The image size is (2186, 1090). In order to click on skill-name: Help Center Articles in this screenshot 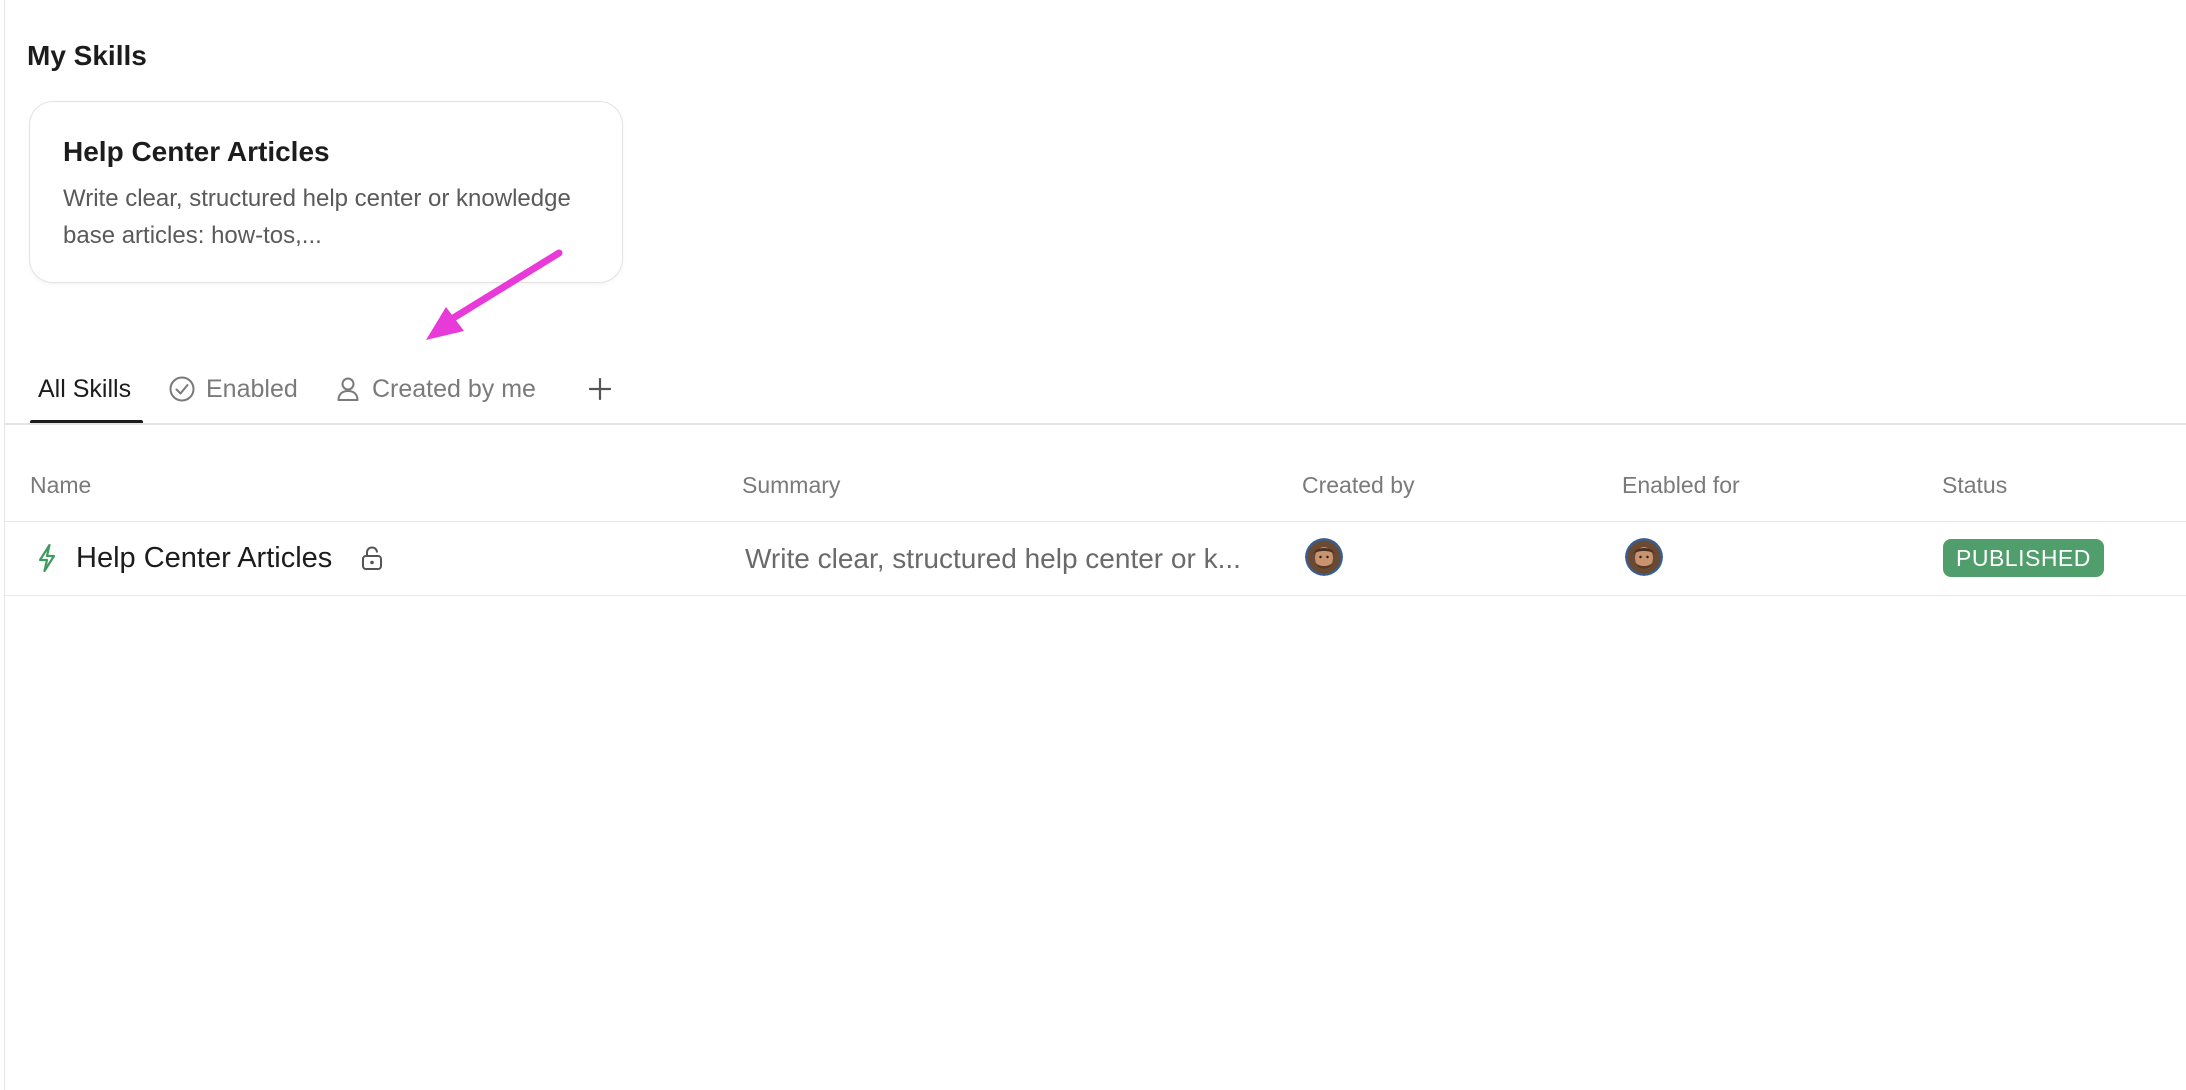, I will do `click(204, 558)`.